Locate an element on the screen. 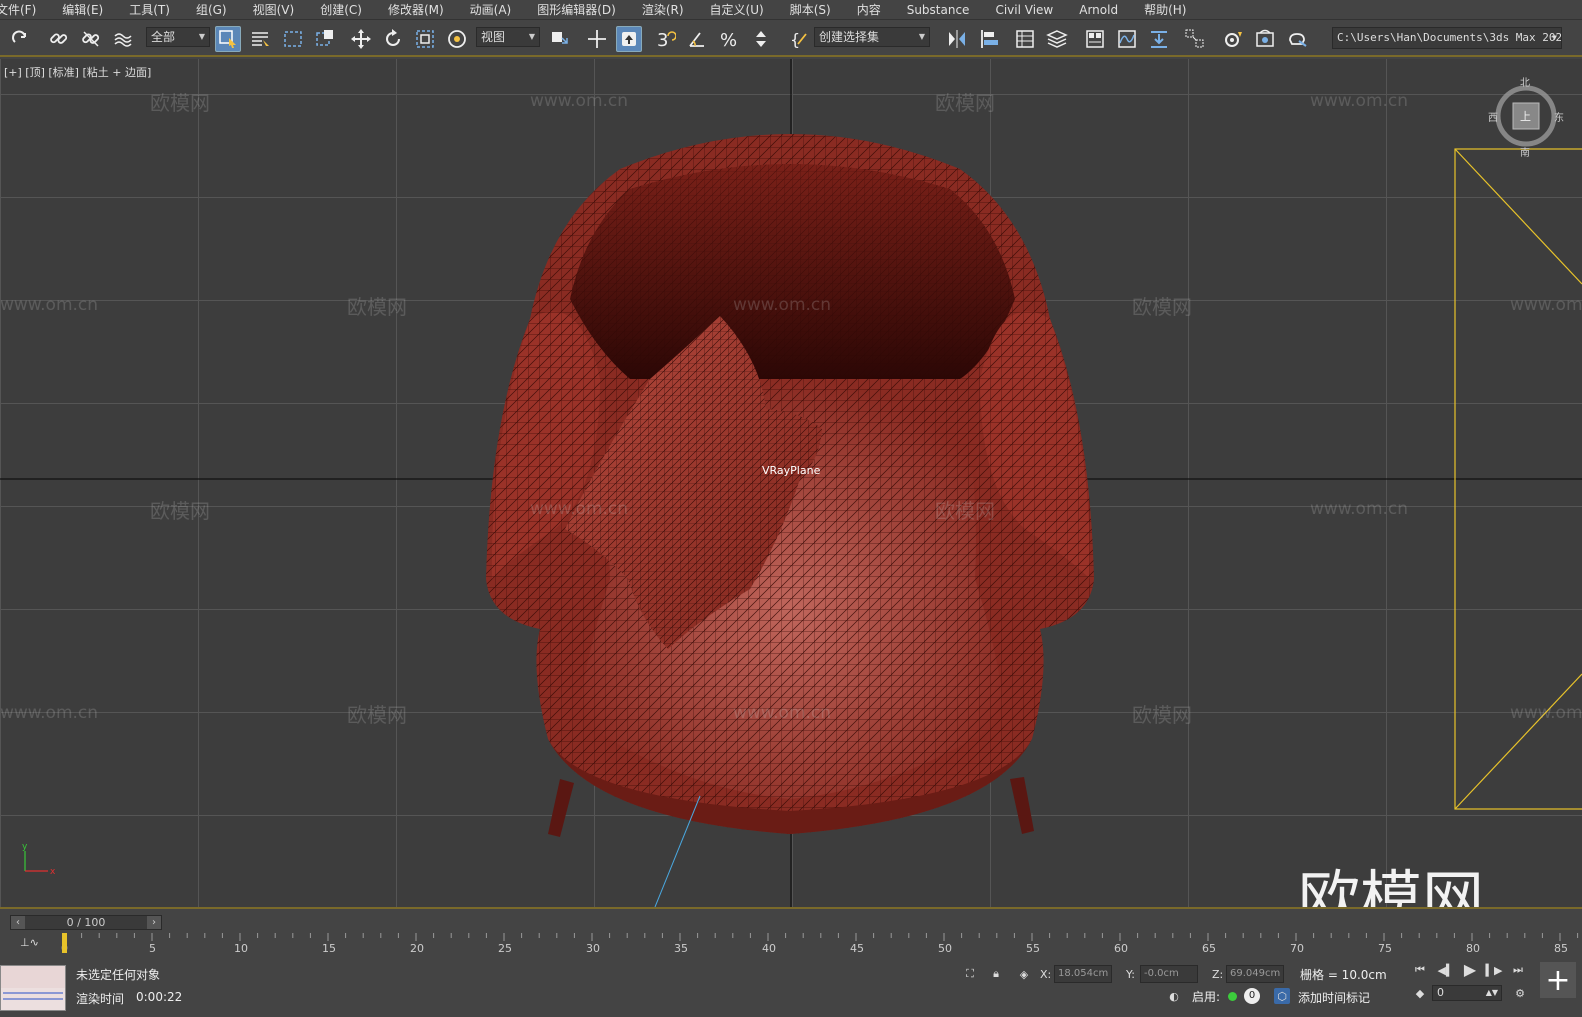  window-crossing-icon is located at coordinates (325, 39).